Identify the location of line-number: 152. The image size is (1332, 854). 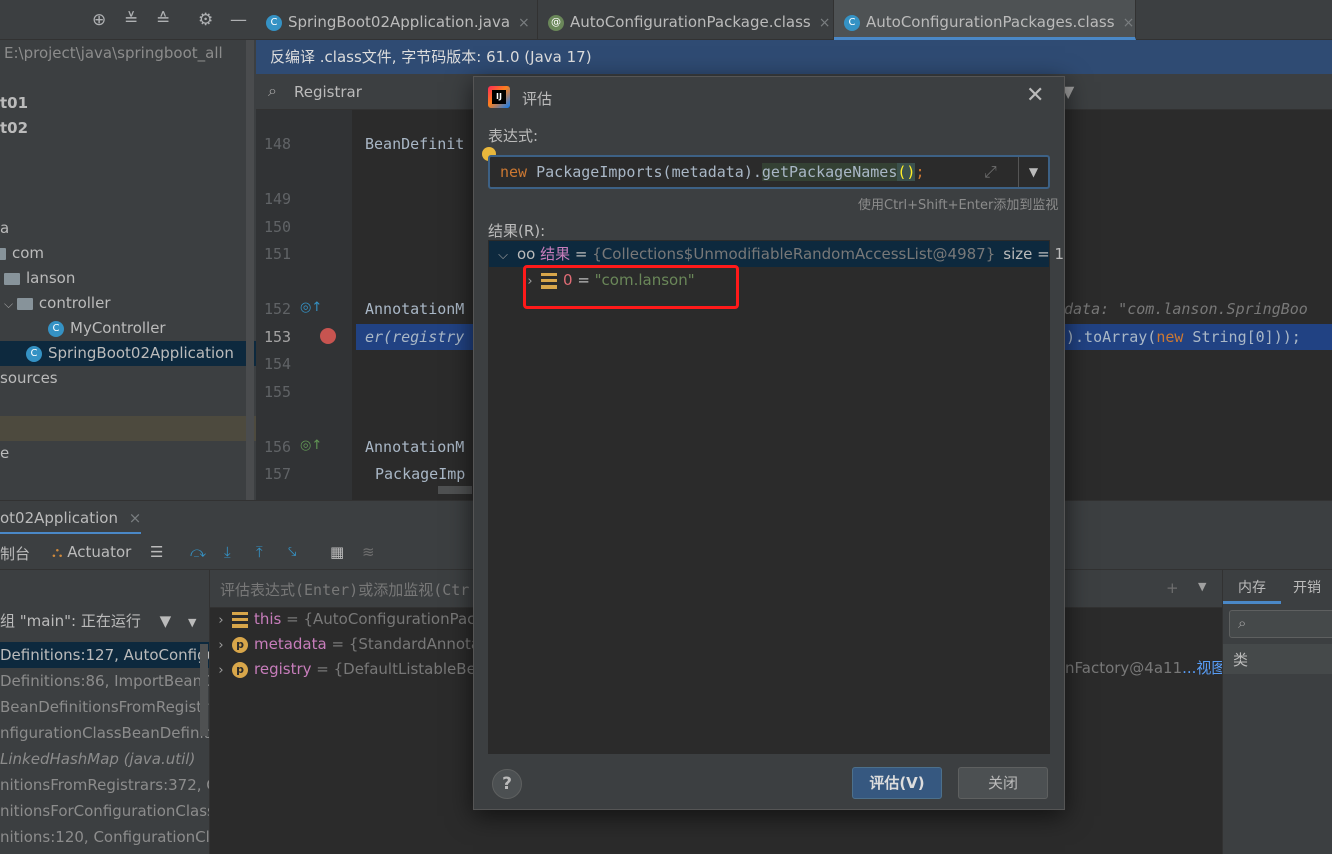
(278, 309).